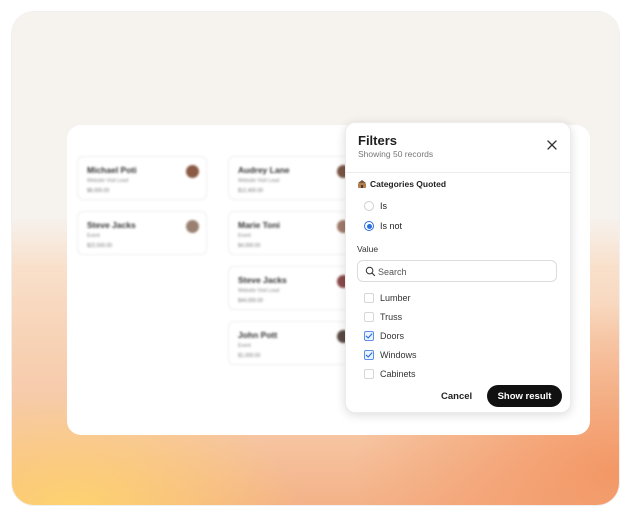 The height and width of the screenshot is (507, 624). What do you see at coordinates (259, 225) in the screenshot?
I see `deal-name: Marie Toni` at bounding box center [259, 225].